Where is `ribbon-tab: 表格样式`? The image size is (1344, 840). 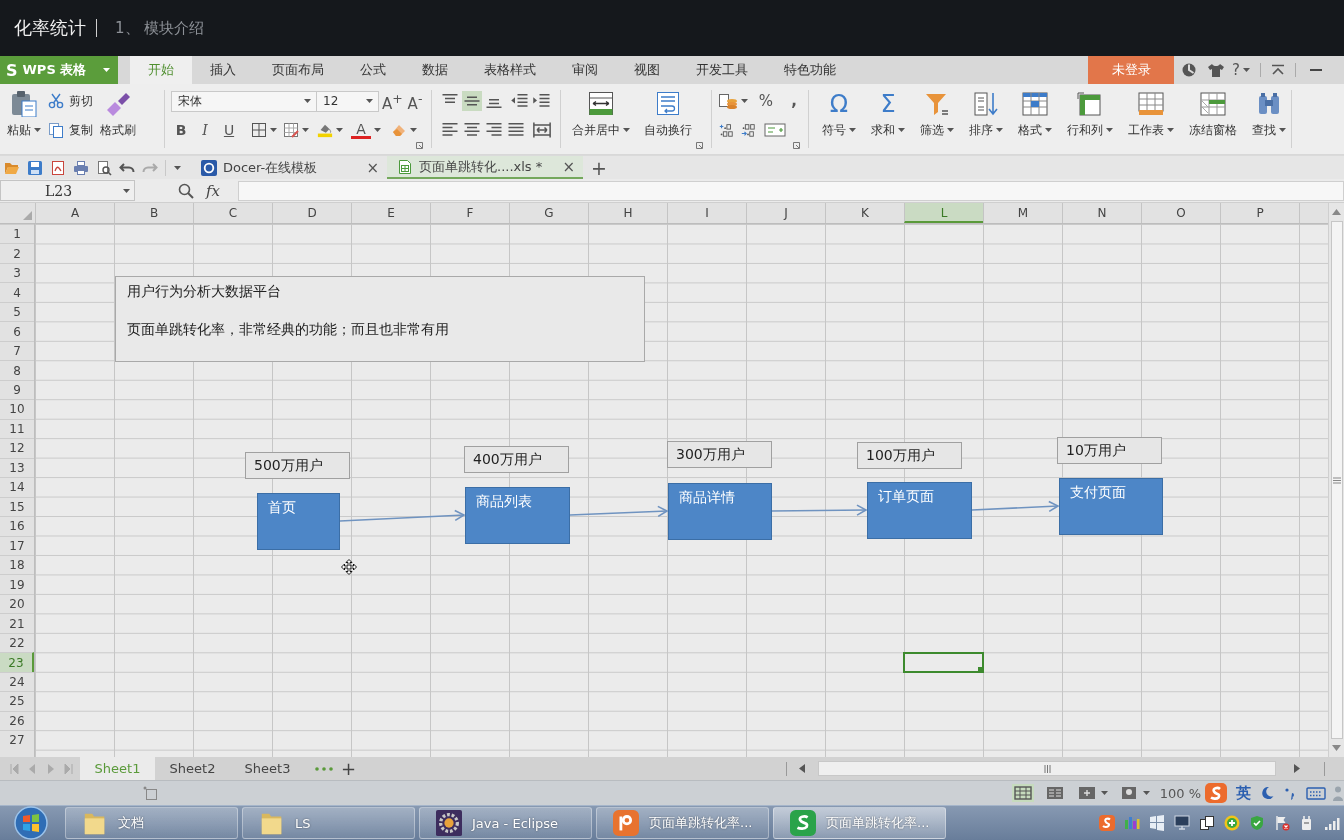 ribbon-tab: 表格样式 is located at coordinates (510, 70).